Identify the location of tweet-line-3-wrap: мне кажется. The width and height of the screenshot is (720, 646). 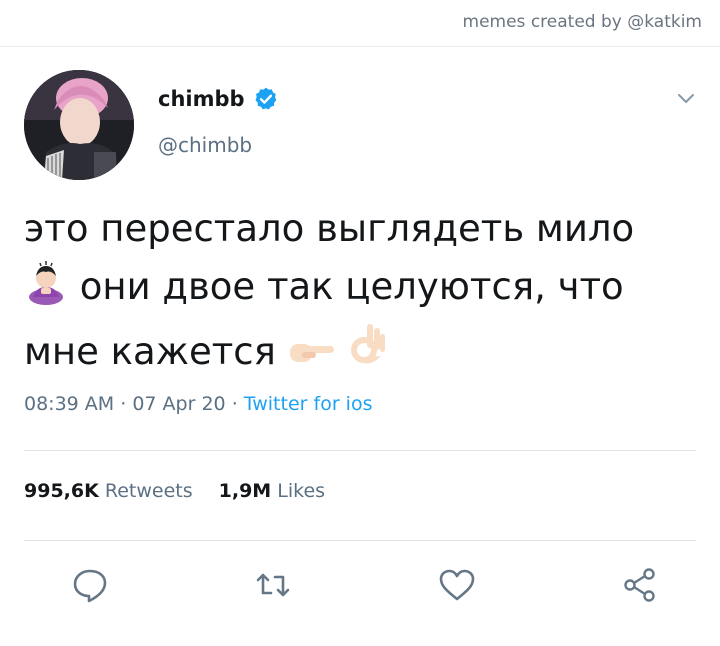
(364, 354).